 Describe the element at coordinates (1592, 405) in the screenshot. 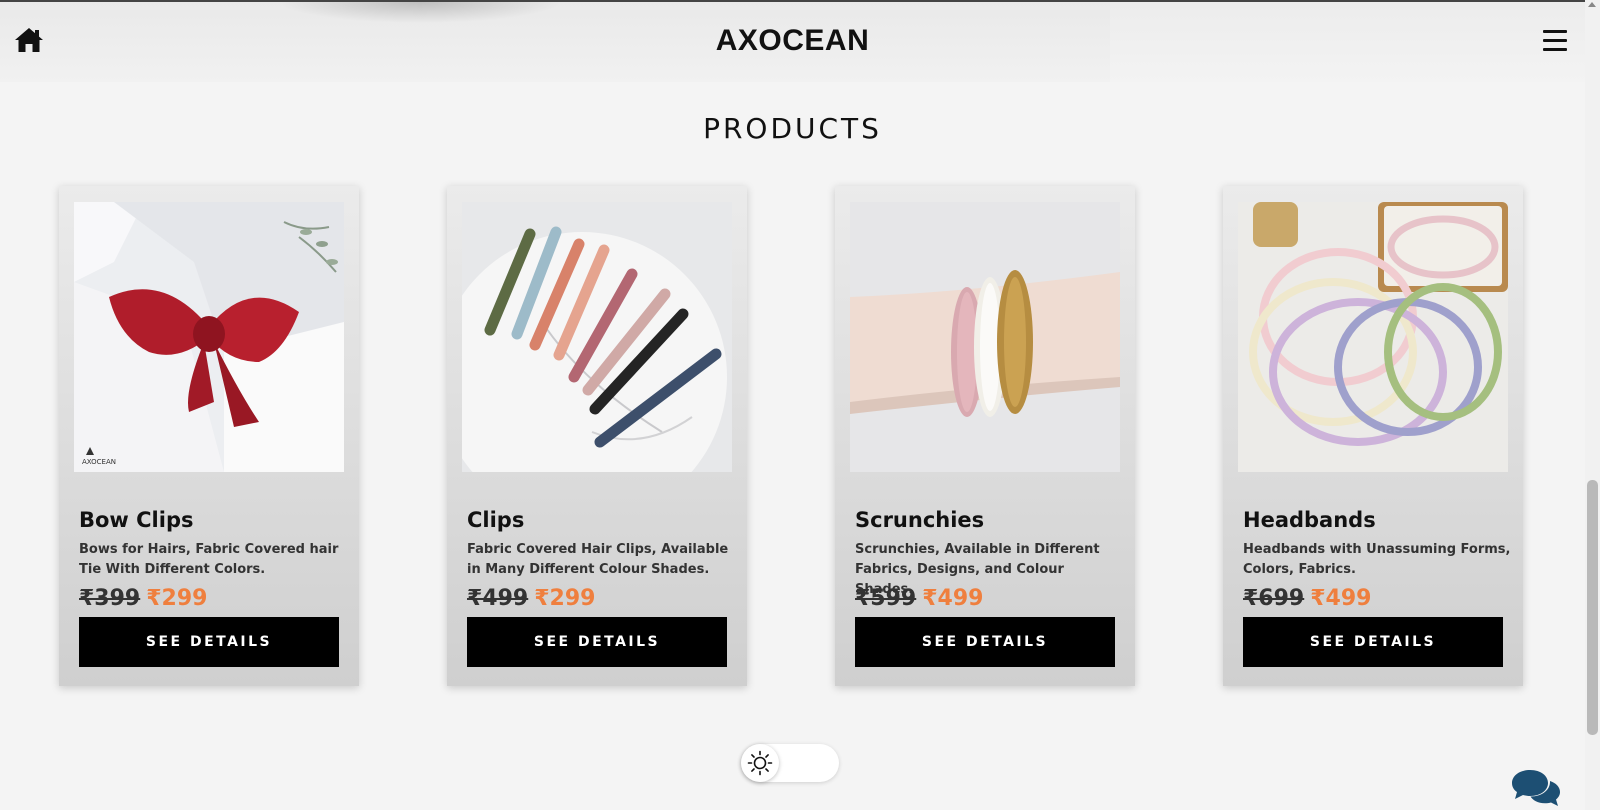

I see `page-scrollbar` at that location.